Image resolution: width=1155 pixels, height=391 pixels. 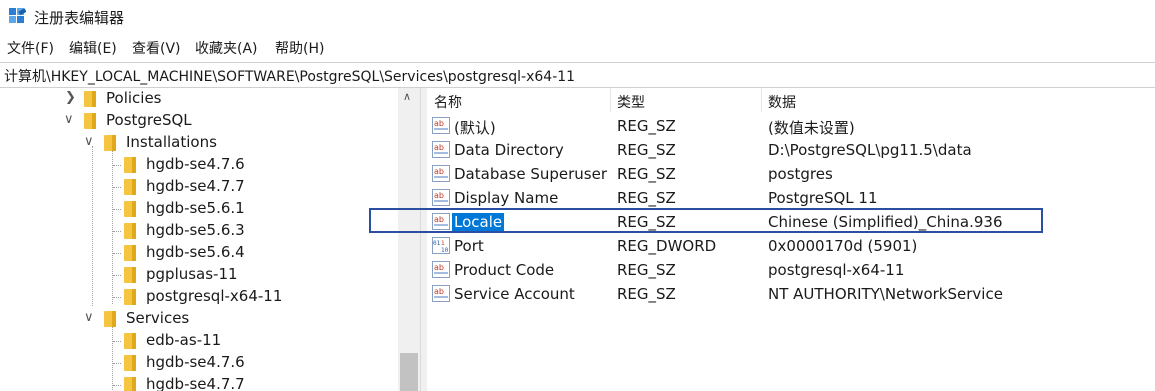 I want to click on value-row: ab Database Superuser REG_SZ postgres, so click(x=791, y=174).